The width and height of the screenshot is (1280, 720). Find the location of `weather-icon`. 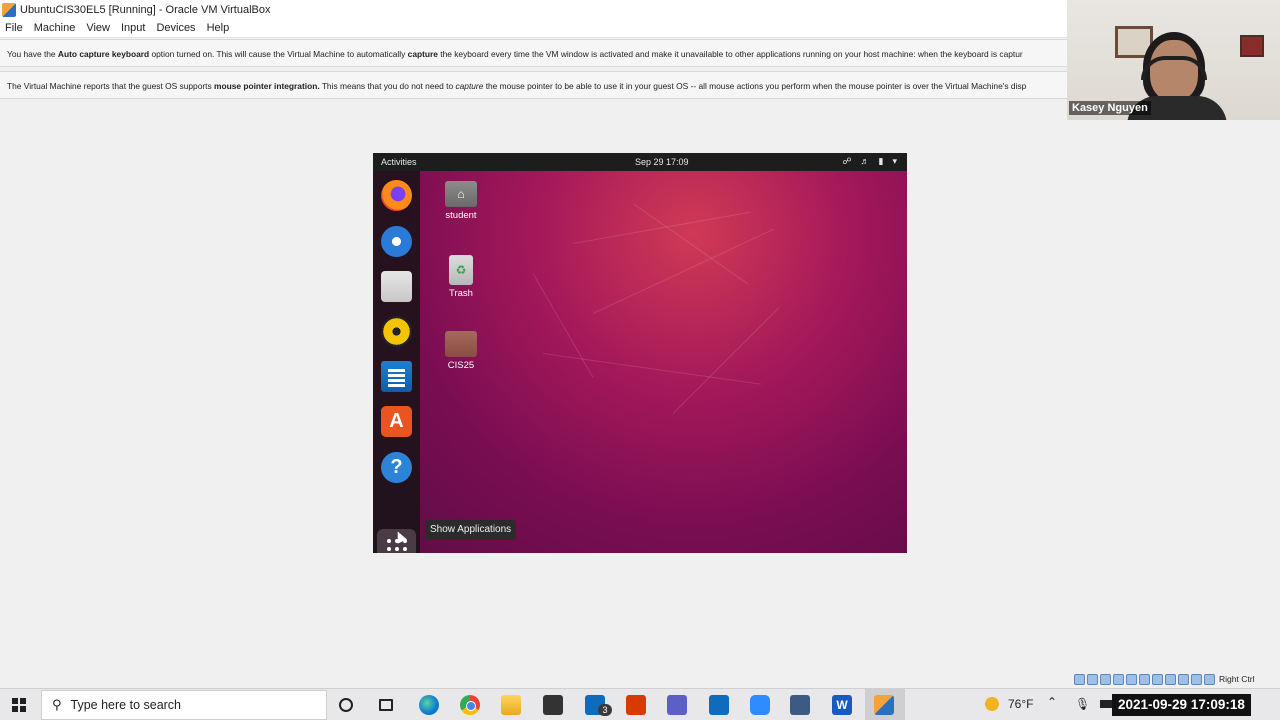

weather-icon is located at coordinates (992, 704).